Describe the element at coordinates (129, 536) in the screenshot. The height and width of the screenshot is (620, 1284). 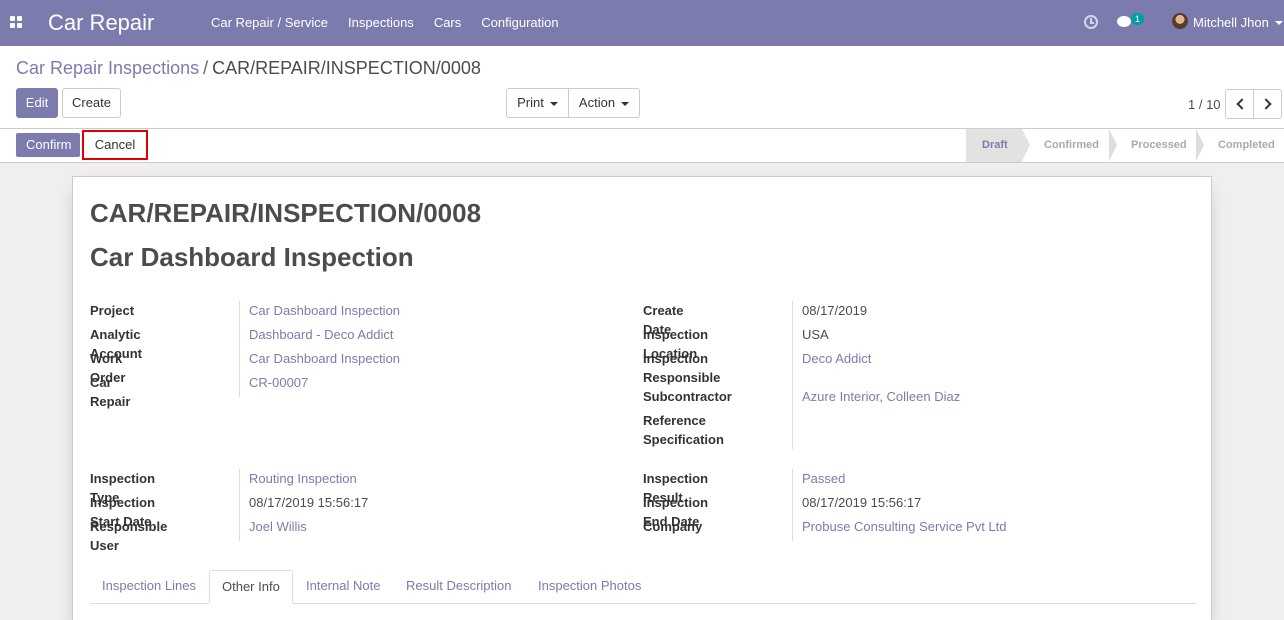
I see `field-label: Responsible User` at that location.